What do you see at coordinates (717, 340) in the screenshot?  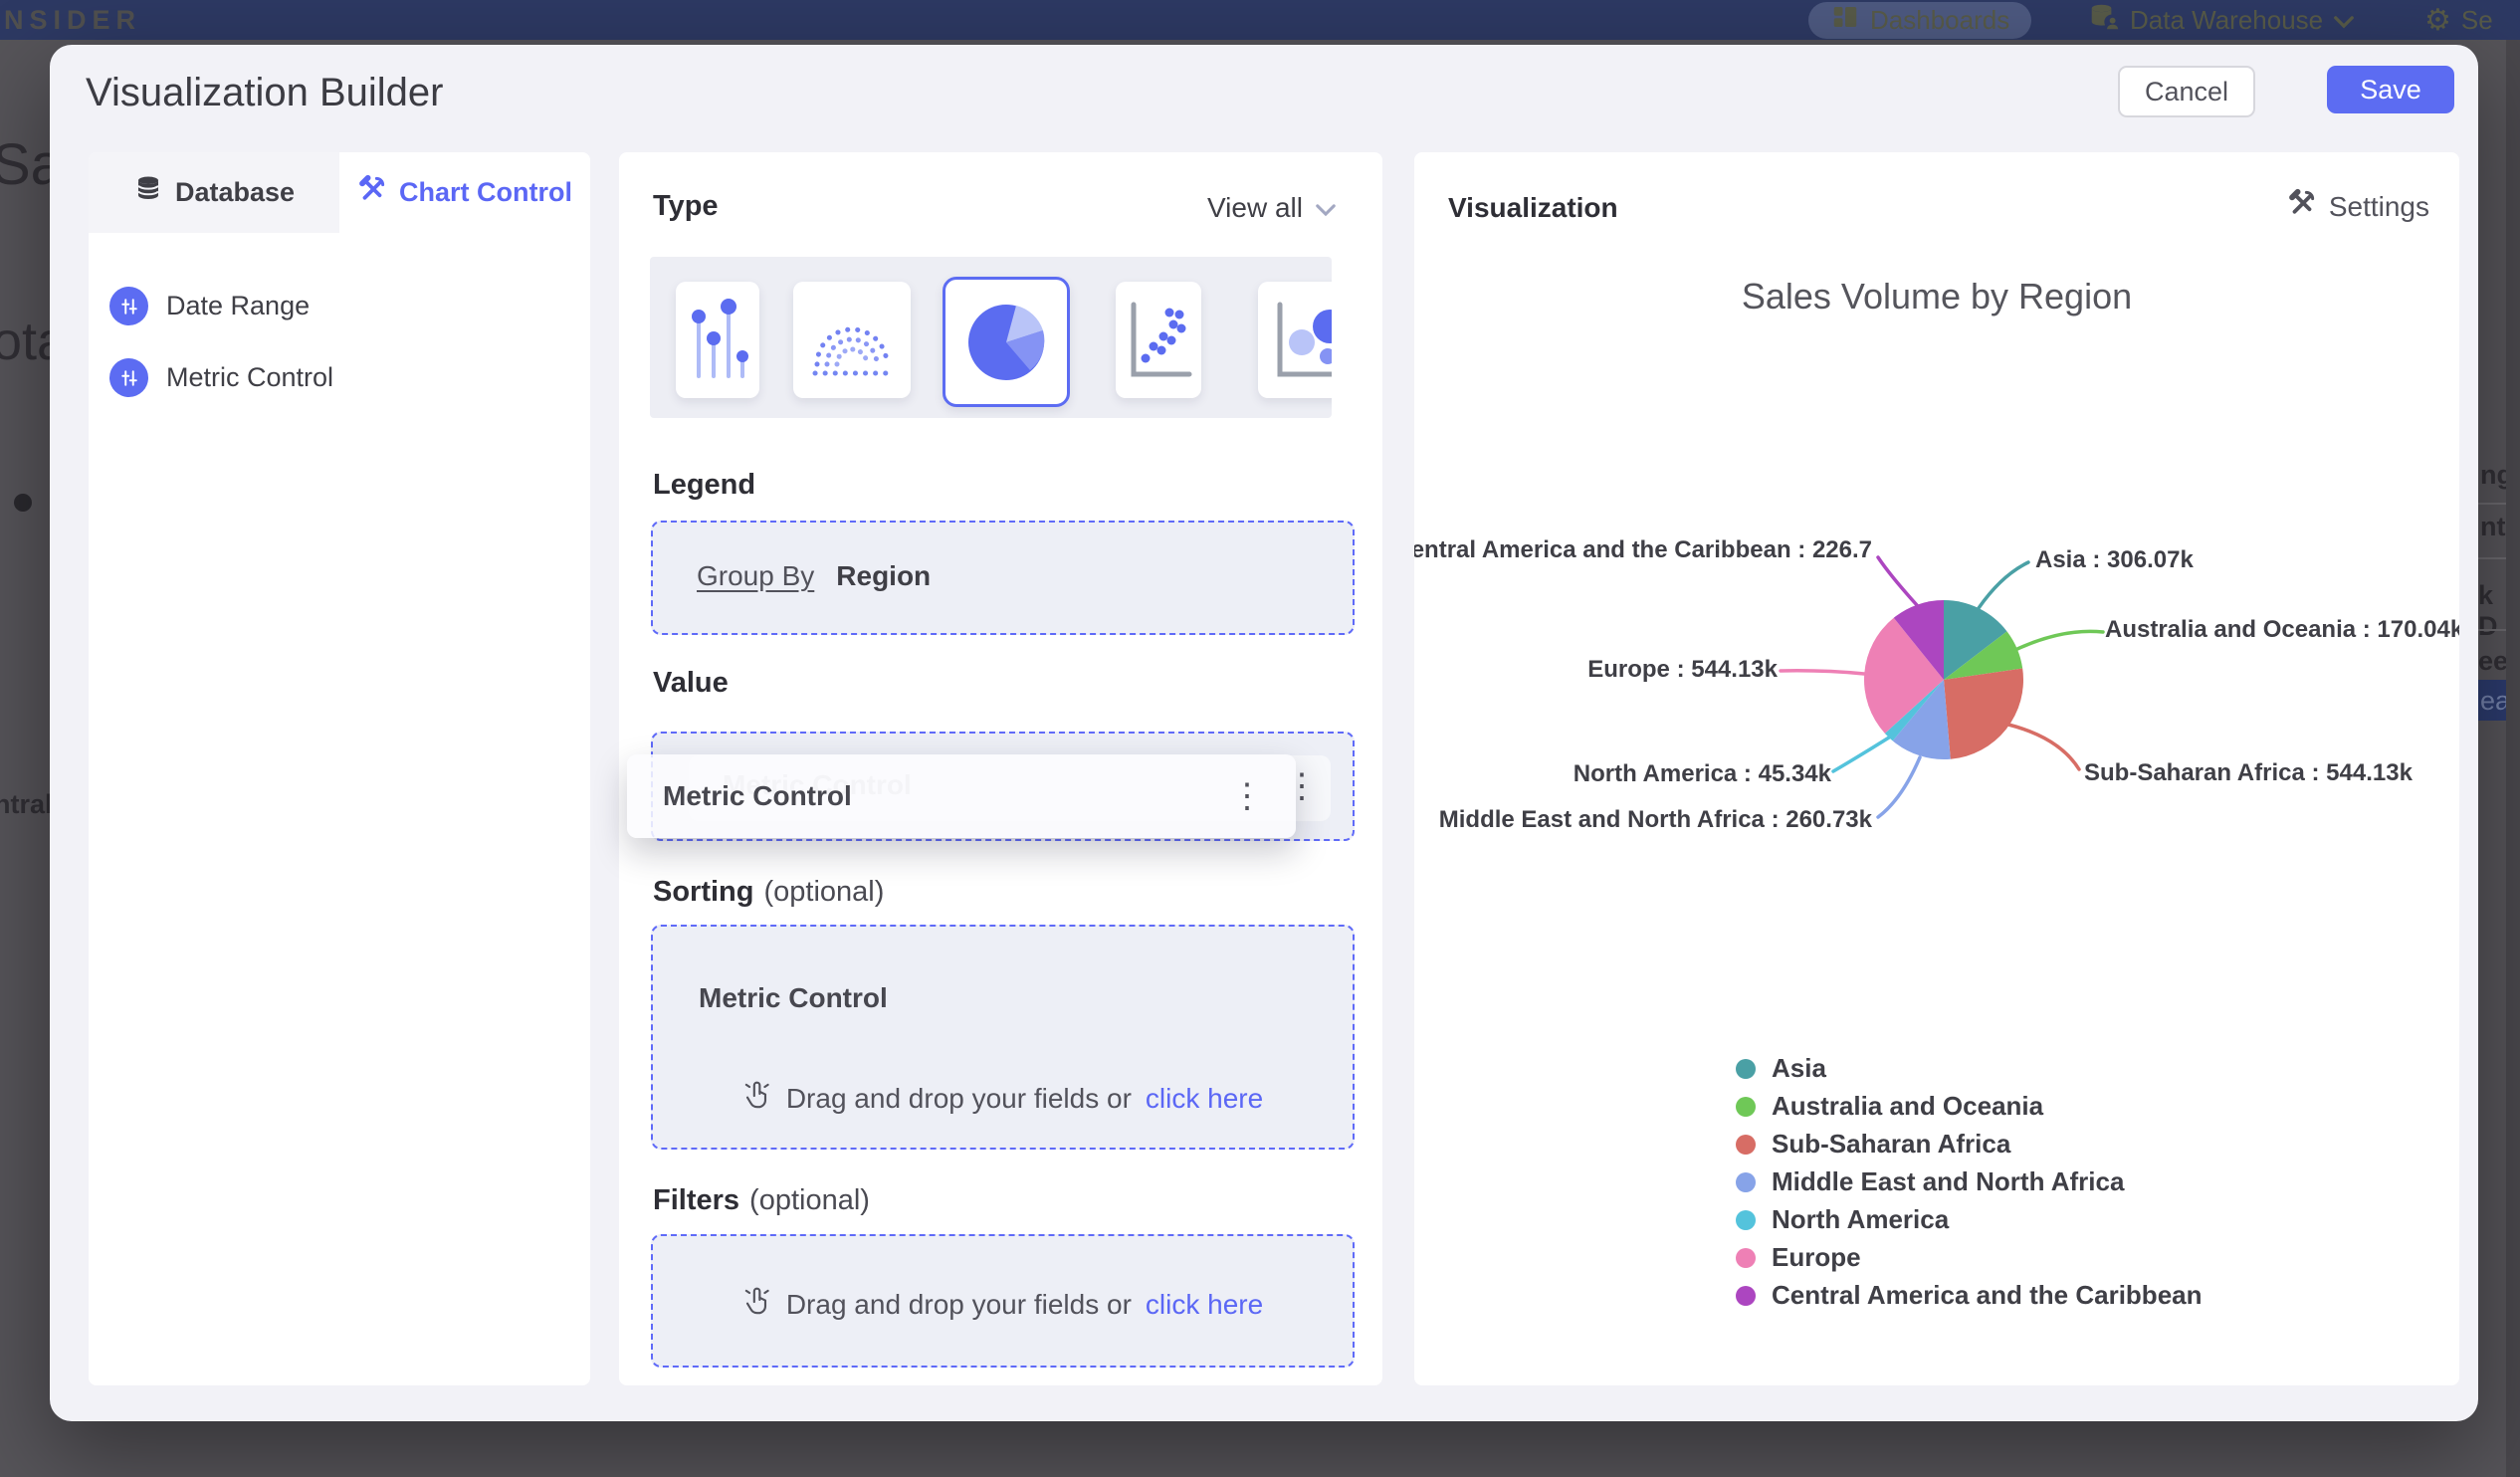 I see `chart-type-lollipop` at bounding box center [717, 340].